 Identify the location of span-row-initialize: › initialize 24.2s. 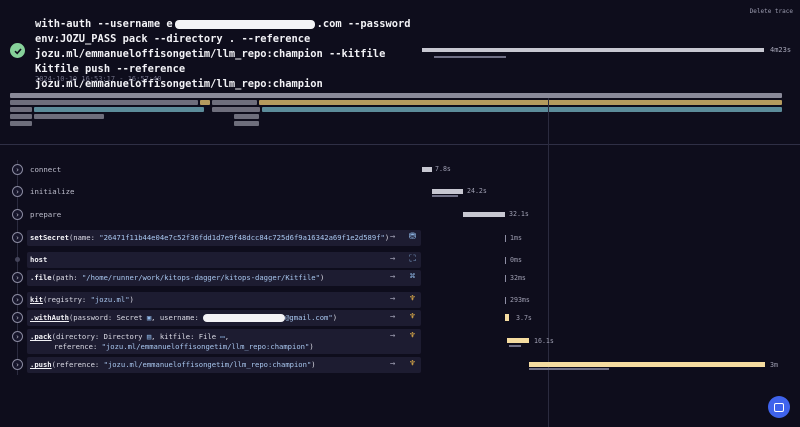
(400, 192).